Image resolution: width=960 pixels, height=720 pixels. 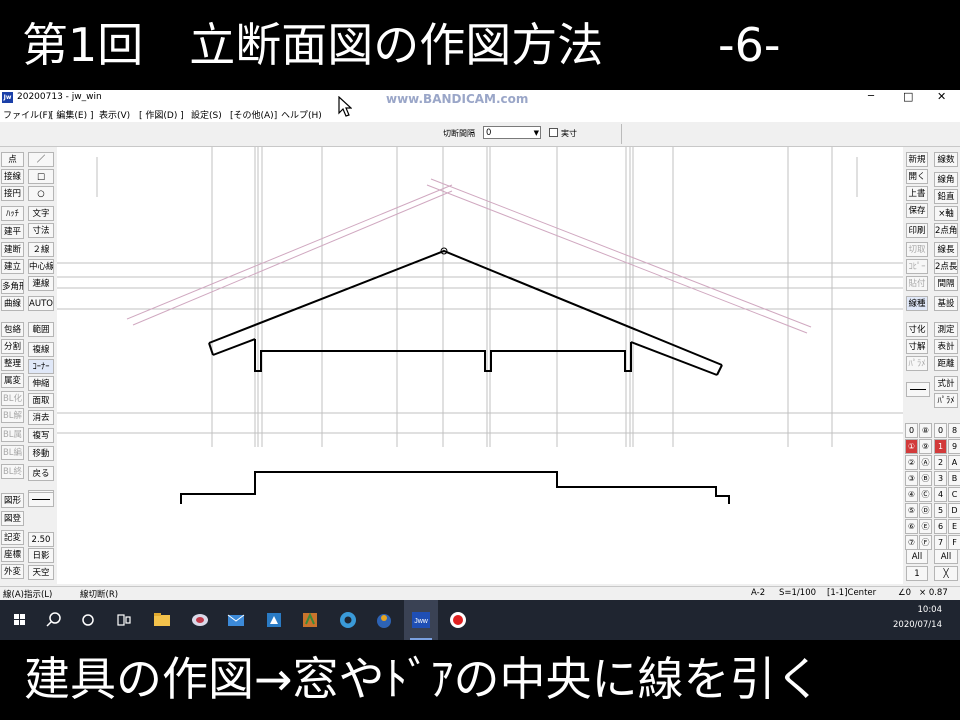 I want to click on left-tool-13: BL化, so click(x=12, y=398).